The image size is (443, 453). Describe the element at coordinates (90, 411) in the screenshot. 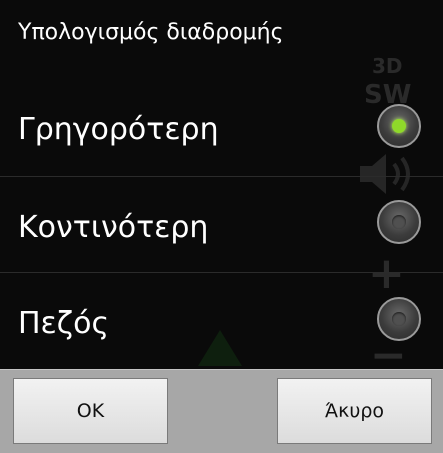

I see `ok-button: OK` at that location.